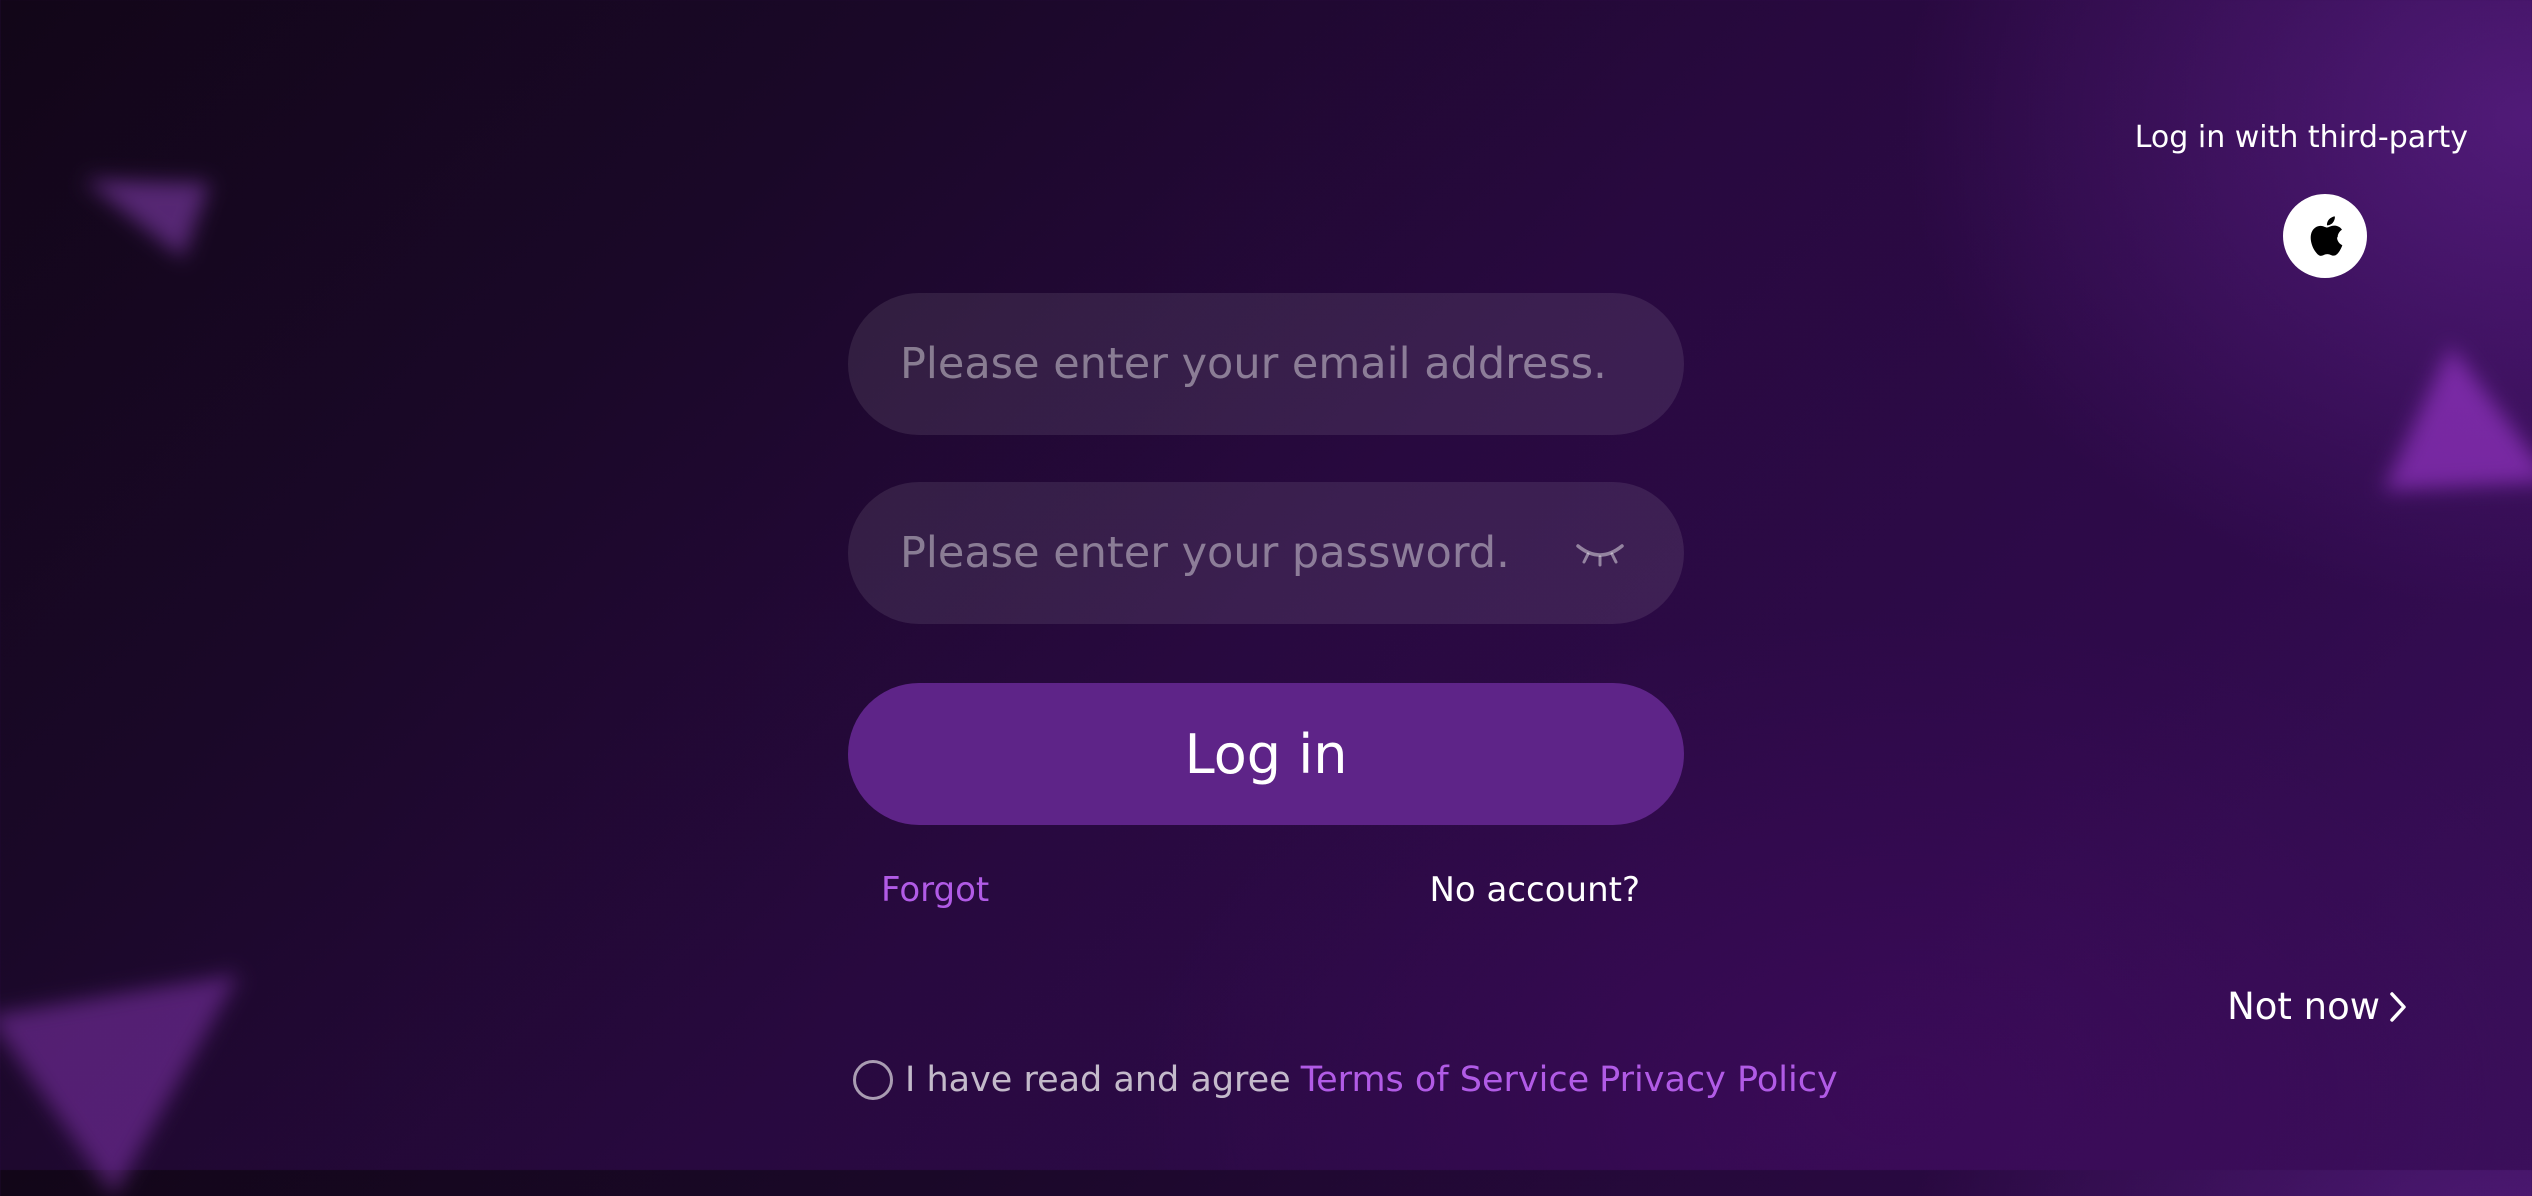  Describe the element at coordinates (1445, 1080) in the screenshot. I see `terms-of-service-link: Terms of Service` at that location.